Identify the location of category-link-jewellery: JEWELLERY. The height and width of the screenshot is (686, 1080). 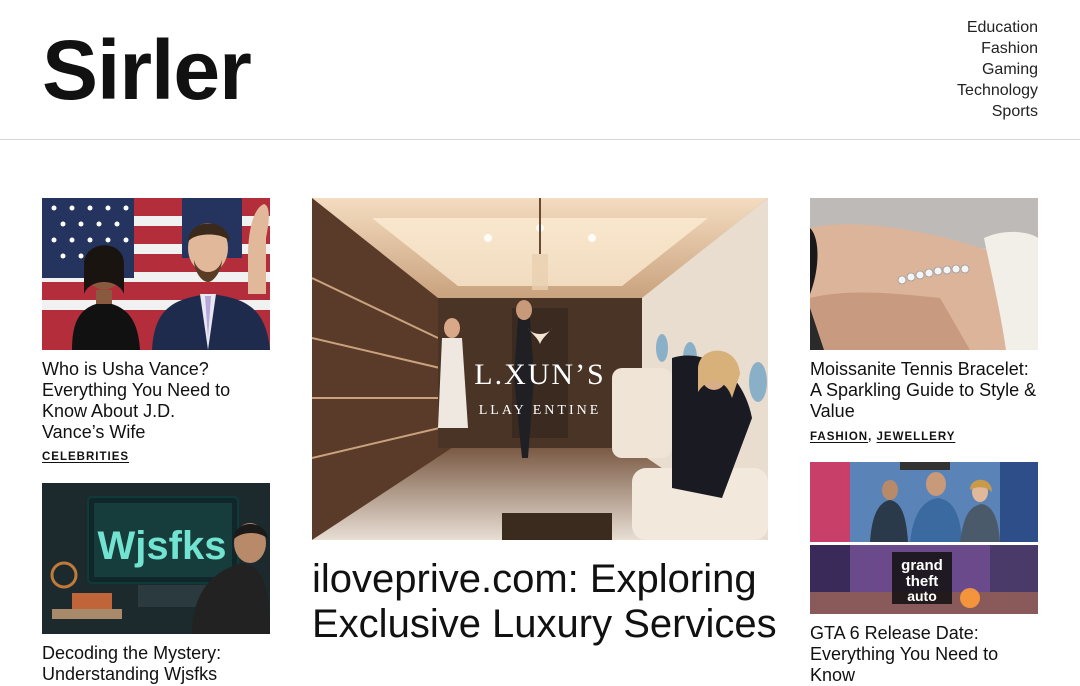
(916, 437).